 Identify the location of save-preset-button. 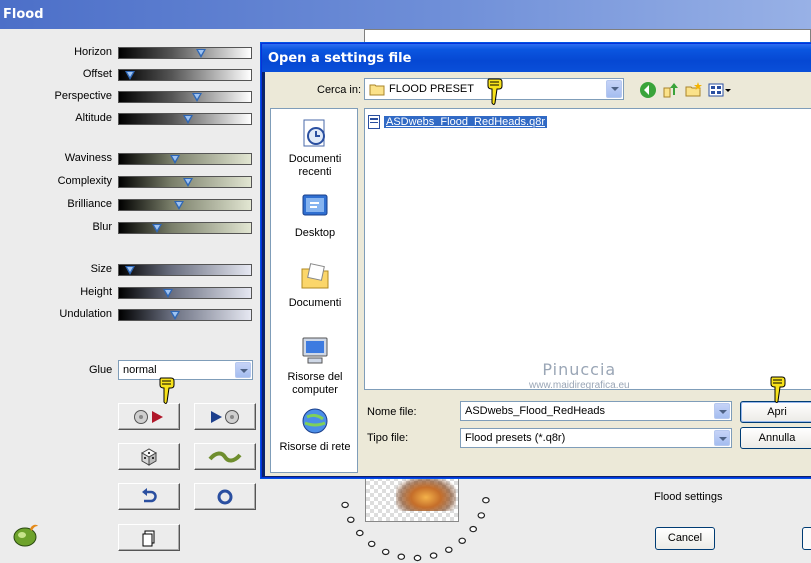
(225, 416).